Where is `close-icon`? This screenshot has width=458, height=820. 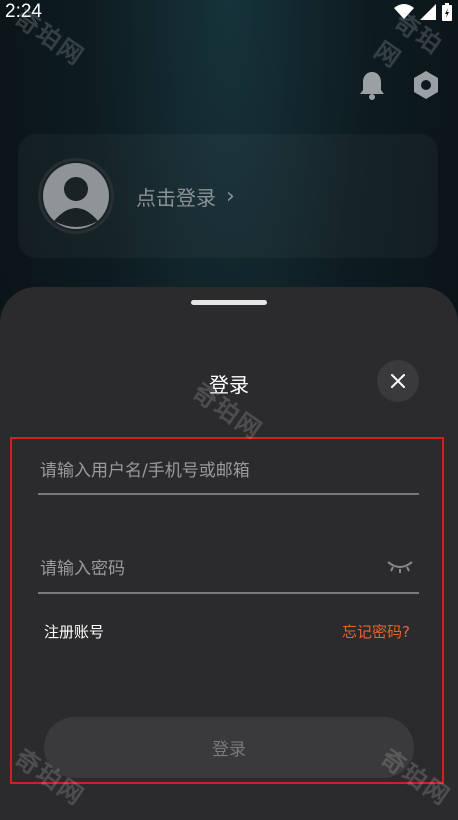 close-icon is located at coordinates (398, 381).